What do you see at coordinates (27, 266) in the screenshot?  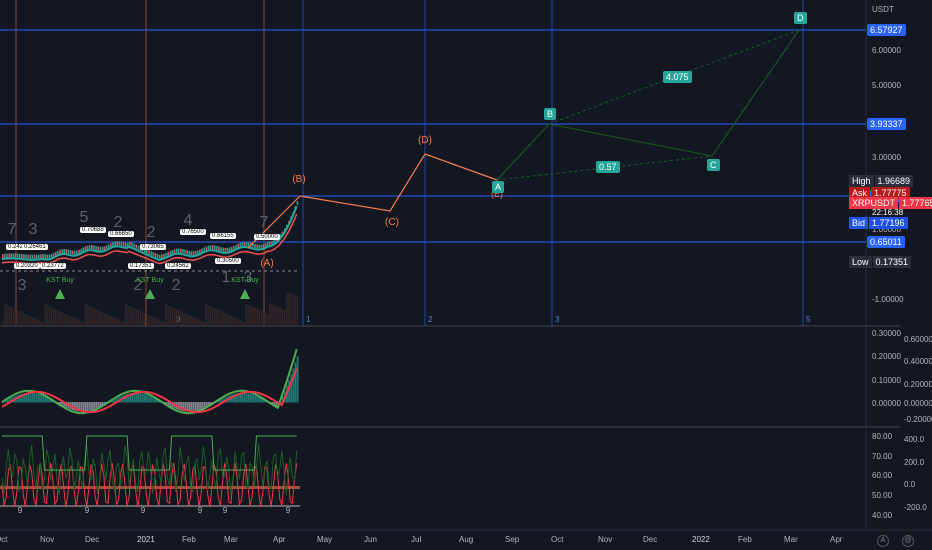 I see `price-box: 0.20320` at bounding box center [27, 266].